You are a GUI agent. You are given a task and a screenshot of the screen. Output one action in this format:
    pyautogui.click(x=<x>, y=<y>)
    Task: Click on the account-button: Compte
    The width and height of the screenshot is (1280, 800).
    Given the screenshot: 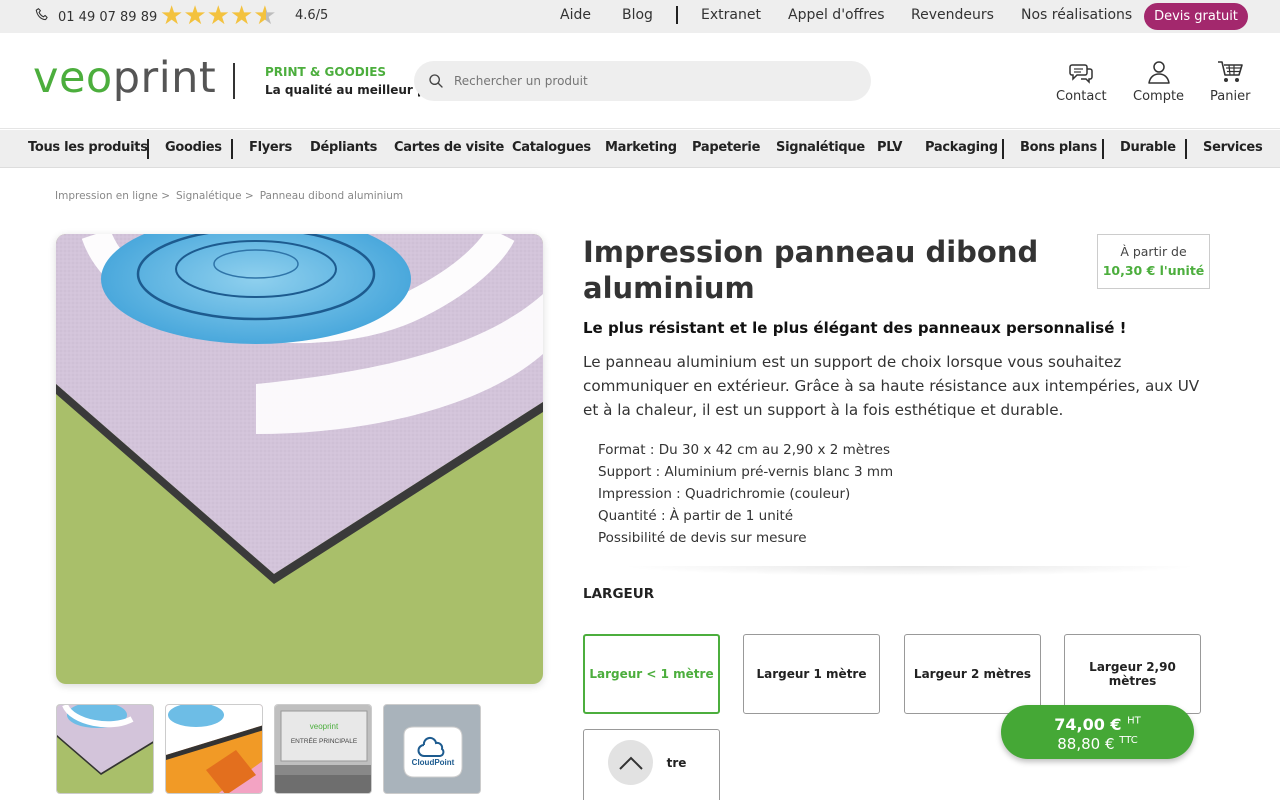 What is the action you would take?
    pyautogui.click(x=1158, y=81)
    